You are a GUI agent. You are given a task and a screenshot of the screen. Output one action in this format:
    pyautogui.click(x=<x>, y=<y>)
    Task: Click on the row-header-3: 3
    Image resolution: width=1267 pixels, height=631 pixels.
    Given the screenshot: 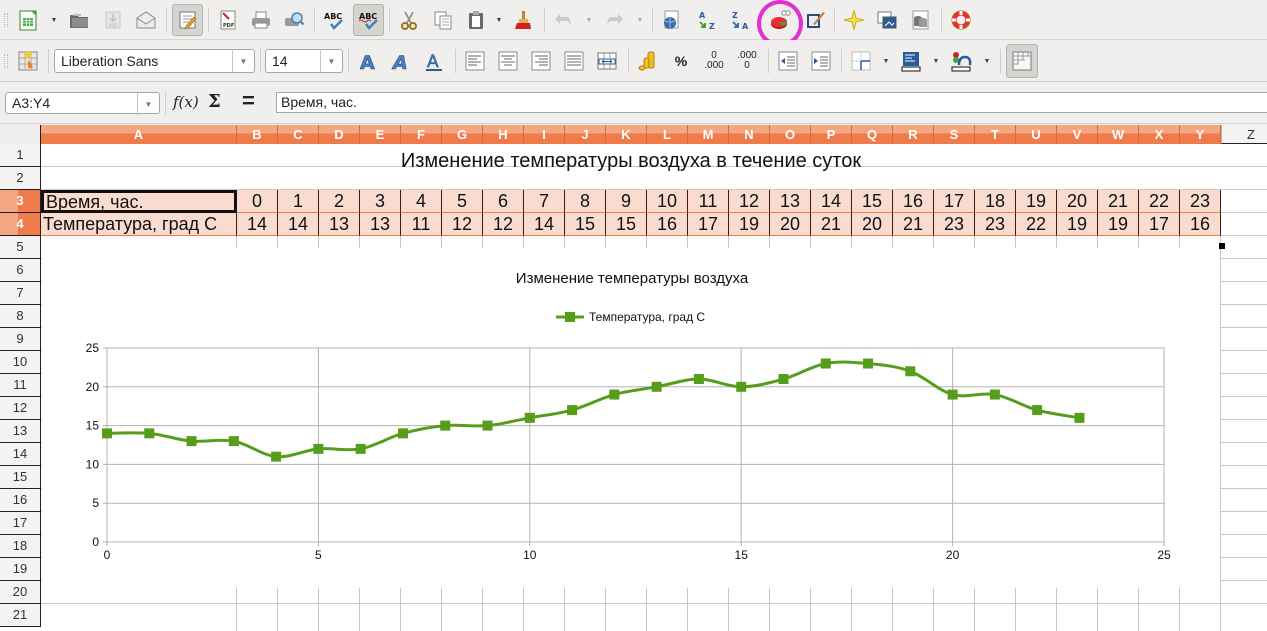 What is the action you would take?
    pyautogui.click(x=20, y=201)
    